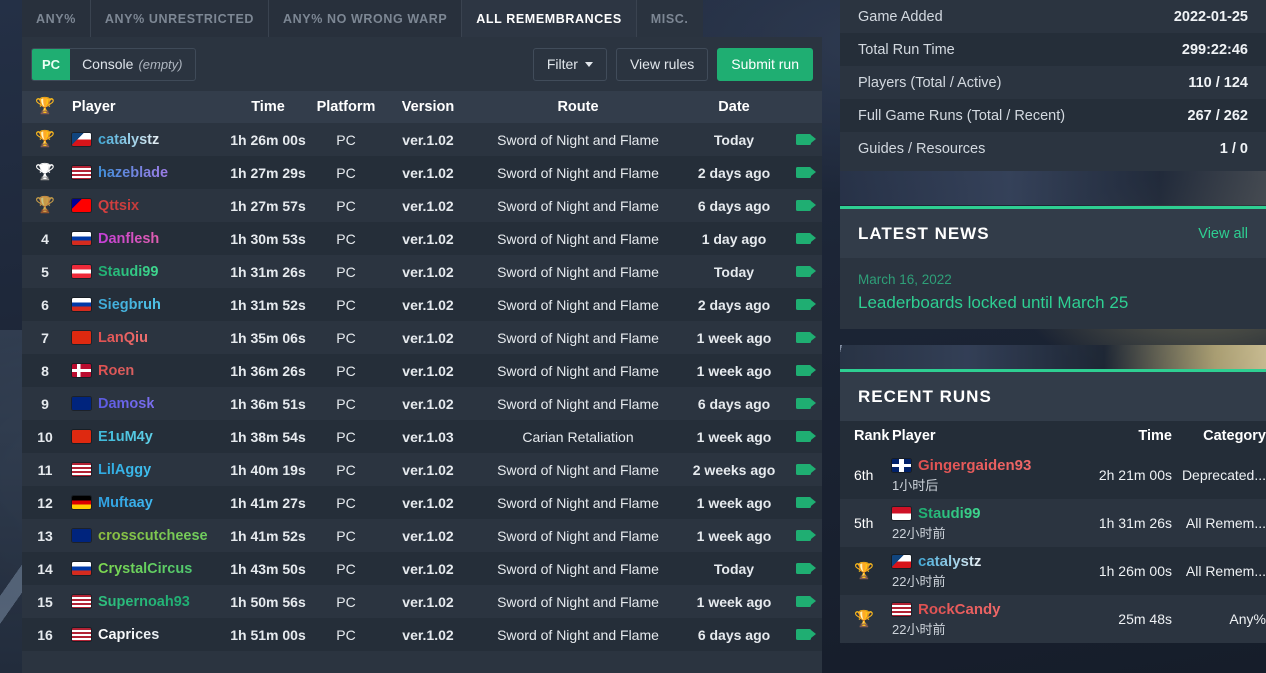  Describe the element at coordinates (128, 272) in the screenshot. I see `player-name: Staudi99` at that location.